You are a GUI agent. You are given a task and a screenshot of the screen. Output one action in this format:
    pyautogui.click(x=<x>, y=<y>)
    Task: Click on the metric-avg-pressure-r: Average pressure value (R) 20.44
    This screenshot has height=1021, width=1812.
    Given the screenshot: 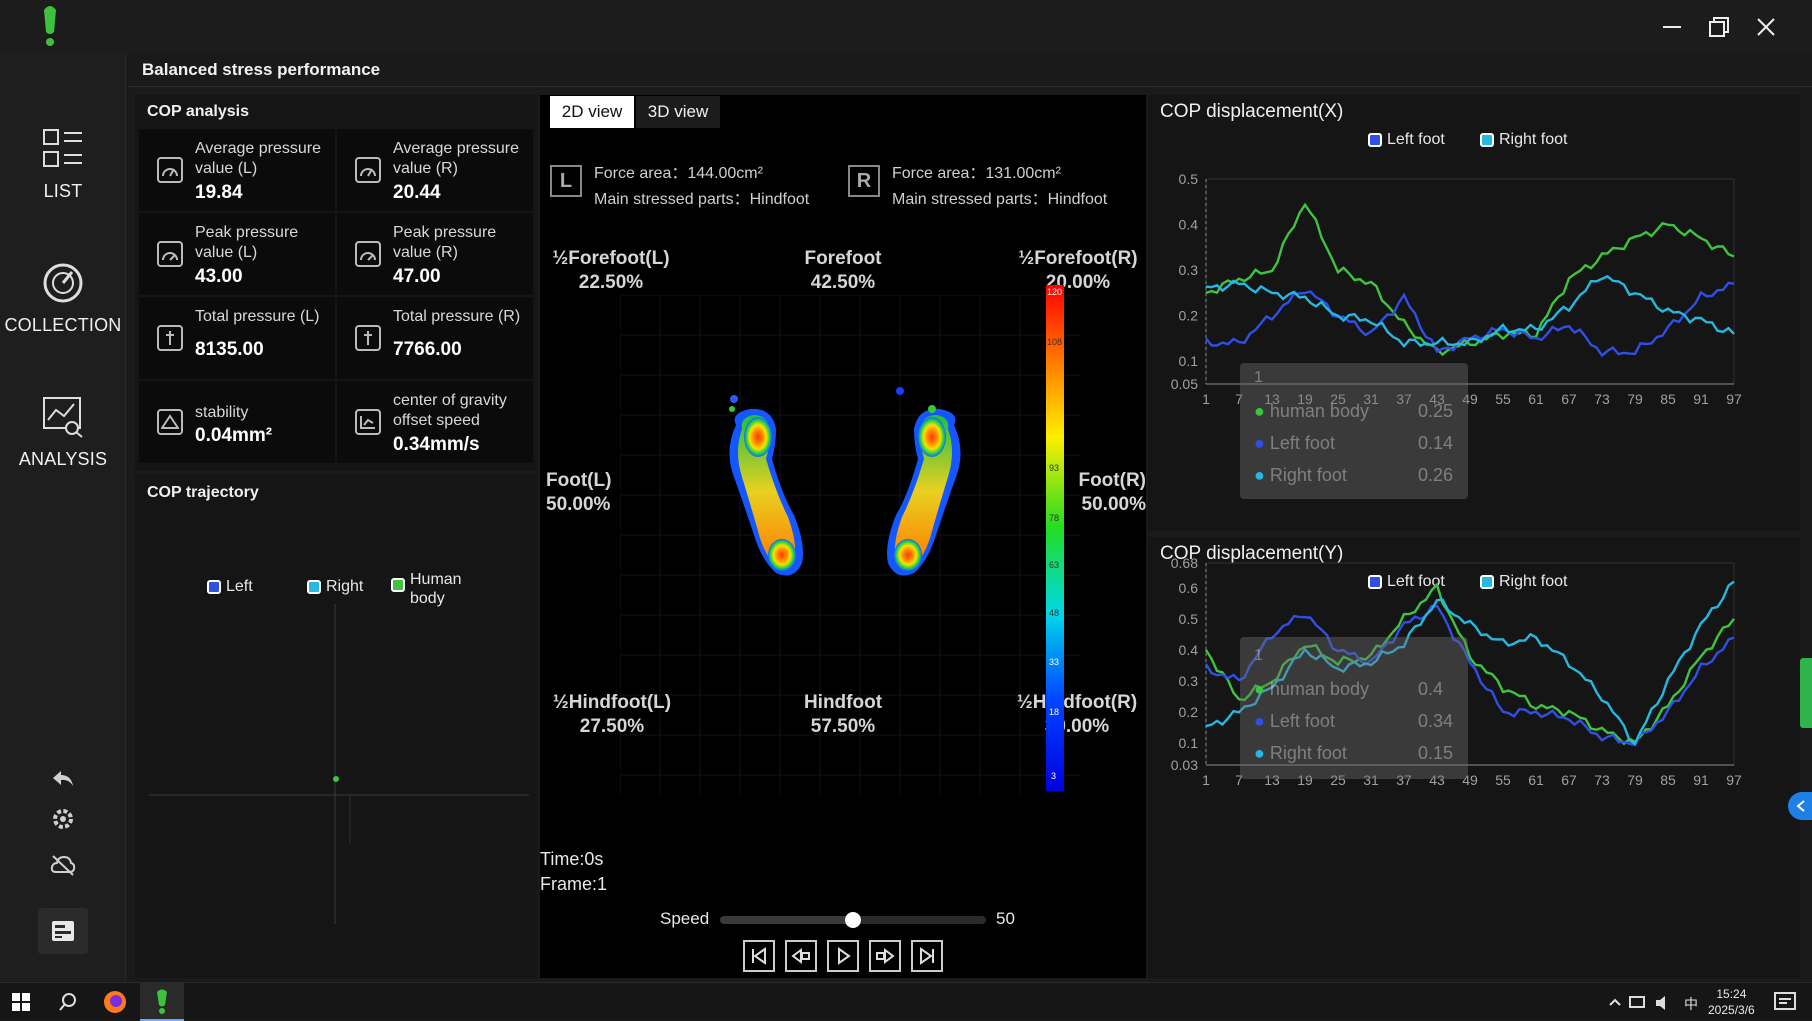 What is the action you would take?
    pyautogui.click(x=435, y=170)
    